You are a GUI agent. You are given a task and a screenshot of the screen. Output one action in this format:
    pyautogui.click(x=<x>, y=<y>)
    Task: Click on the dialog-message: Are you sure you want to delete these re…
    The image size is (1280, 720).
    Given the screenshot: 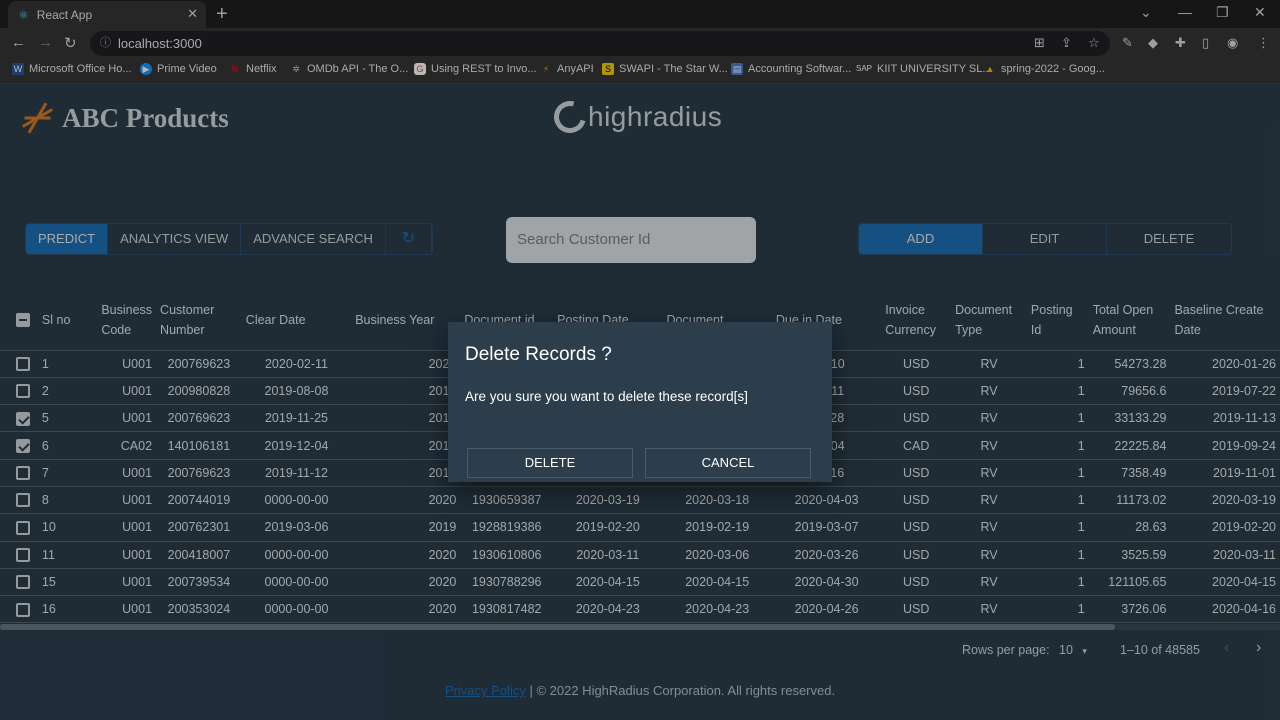 What is the action you would take?
    pyautogui.click(x=606, y=396)
    